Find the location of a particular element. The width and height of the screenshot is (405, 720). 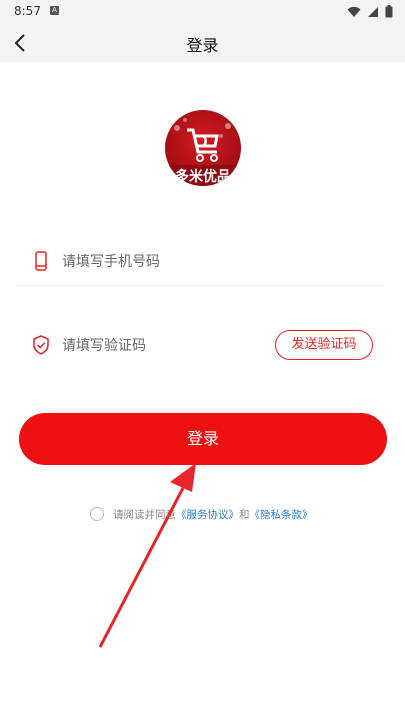

code-row: 发送验证码 is located at coordinates (200, 345).